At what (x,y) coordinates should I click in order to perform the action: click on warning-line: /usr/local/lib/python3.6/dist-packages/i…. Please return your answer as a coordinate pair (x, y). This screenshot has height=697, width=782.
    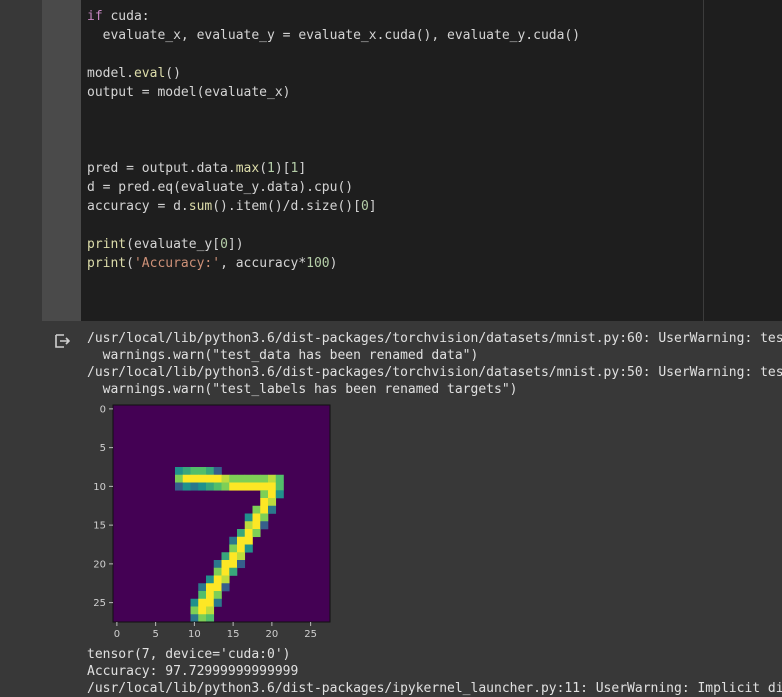
    Looking at the image, I should click on (434, 688).